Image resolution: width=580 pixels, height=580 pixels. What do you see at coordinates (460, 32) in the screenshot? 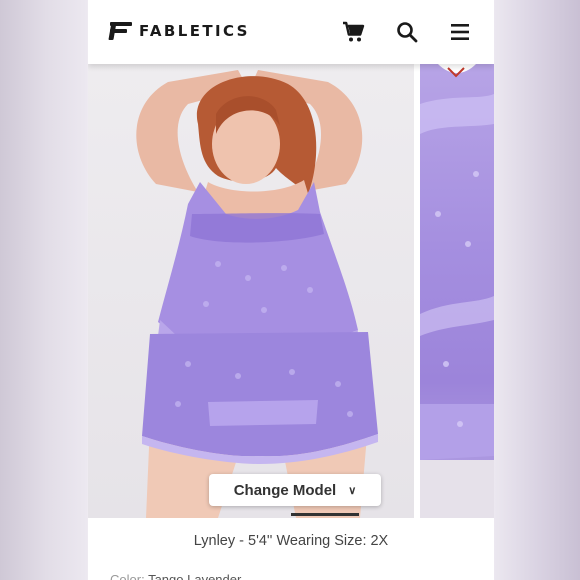
I see `menu-icon` at bounding box center [460, 32].